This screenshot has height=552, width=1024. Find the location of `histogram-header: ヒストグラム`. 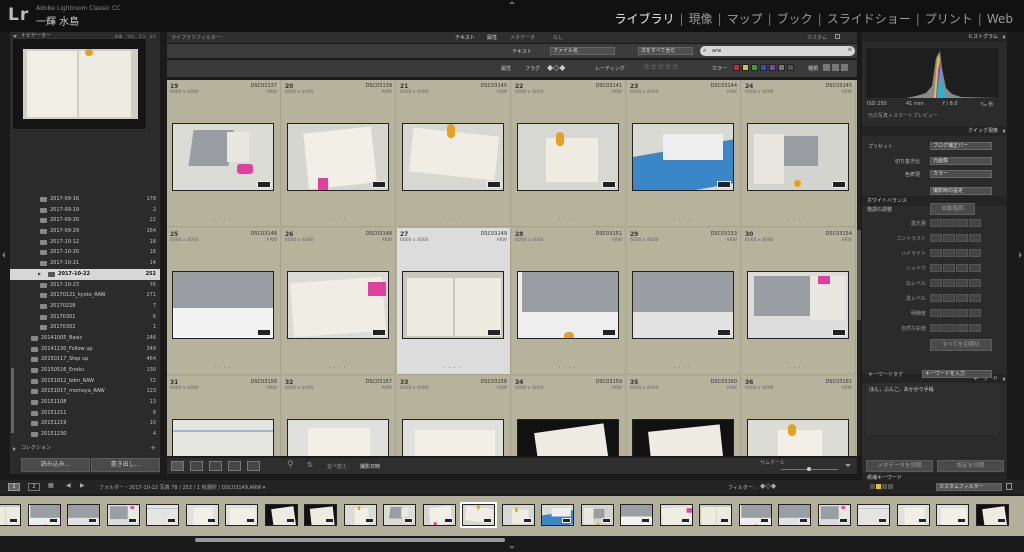

histogram-header: ヒストグラム is located at coordinates (934, 37).